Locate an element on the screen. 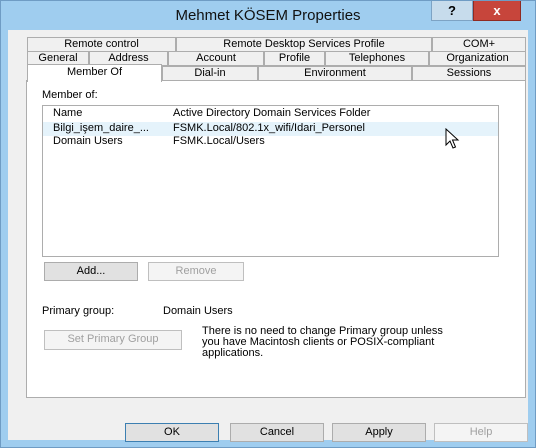 The width and height of the screenshot is (536, 448). tab-com-plus: COM+ is located at coordinates (479, 44).